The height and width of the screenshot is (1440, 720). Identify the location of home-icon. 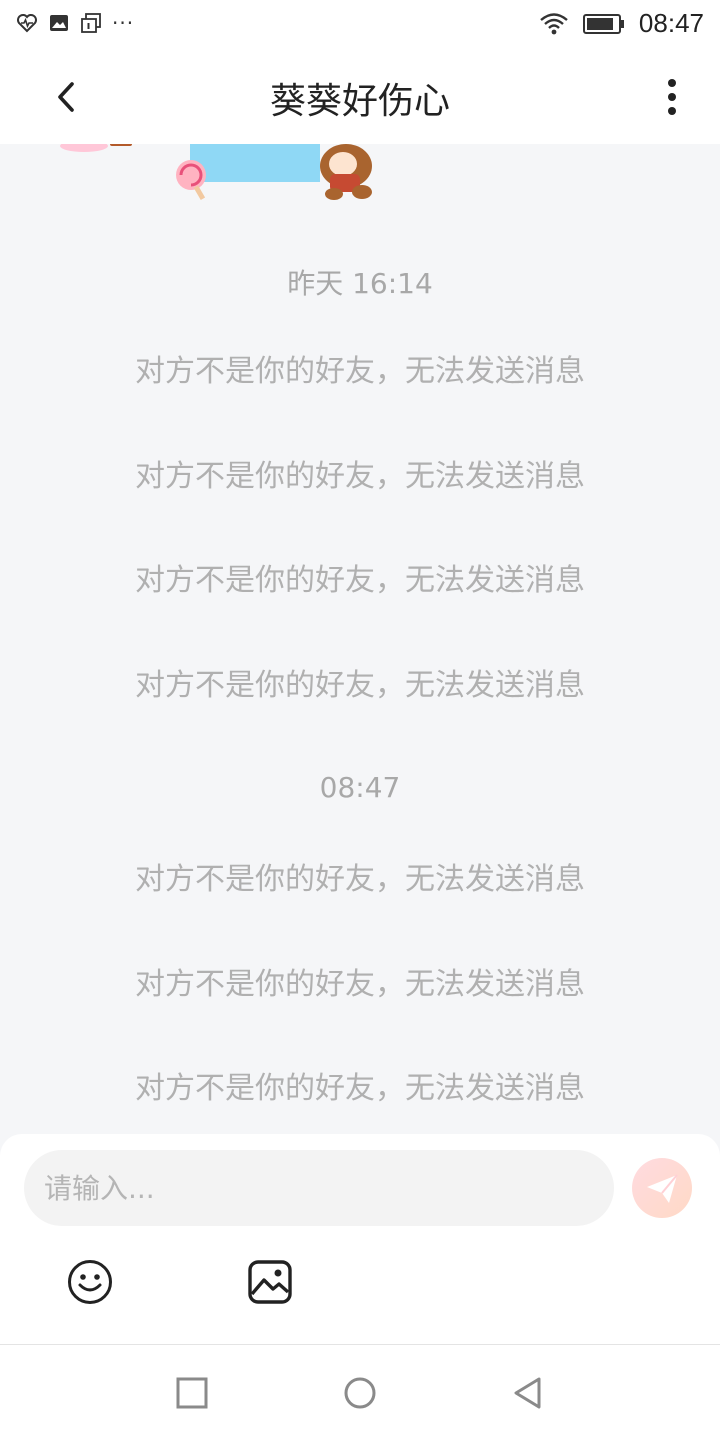
(360, 1393).